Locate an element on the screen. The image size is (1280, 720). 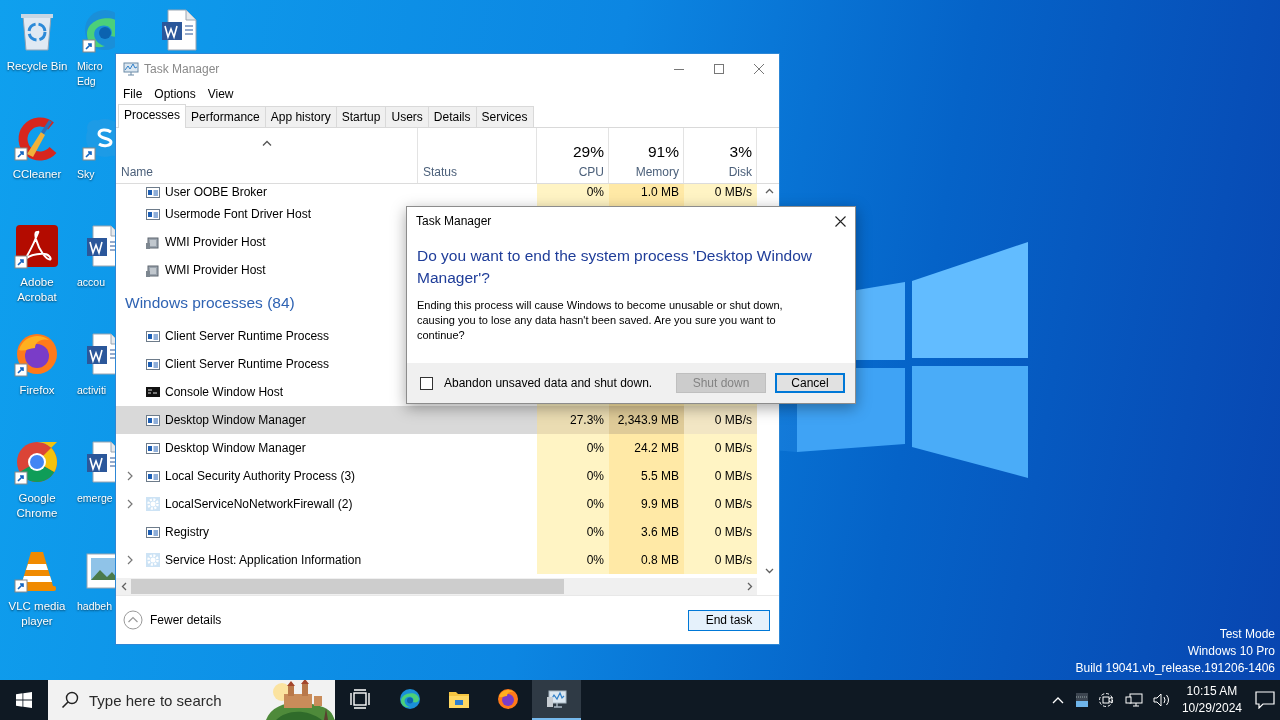
table-cell: 5.5 MB is located at coordinates (646, 476).